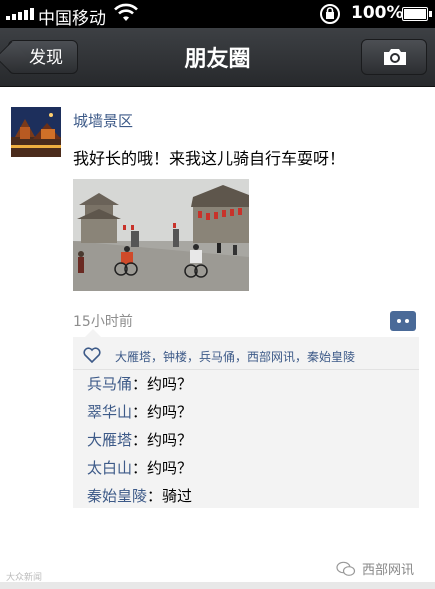  I want to click on bottom-strip, so click(217, 585).